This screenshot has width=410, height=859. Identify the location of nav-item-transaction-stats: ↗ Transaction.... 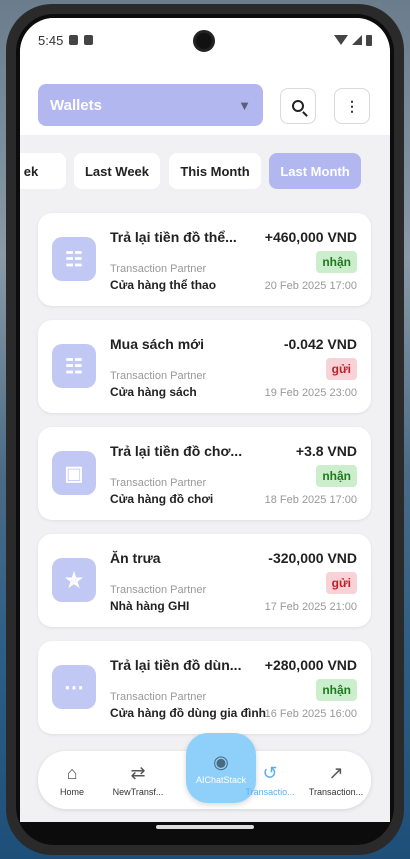
(336, 780).